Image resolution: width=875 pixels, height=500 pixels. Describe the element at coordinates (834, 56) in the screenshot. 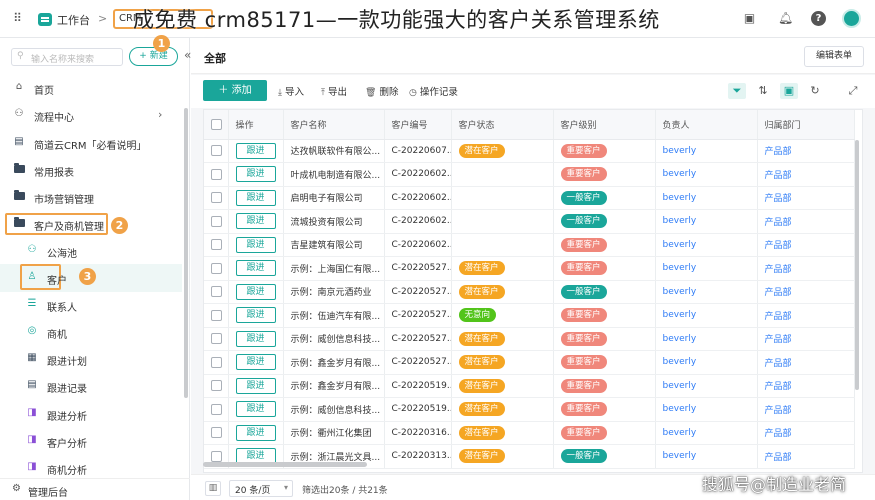

I see `edit-form-button: 编辑表单` at that location.